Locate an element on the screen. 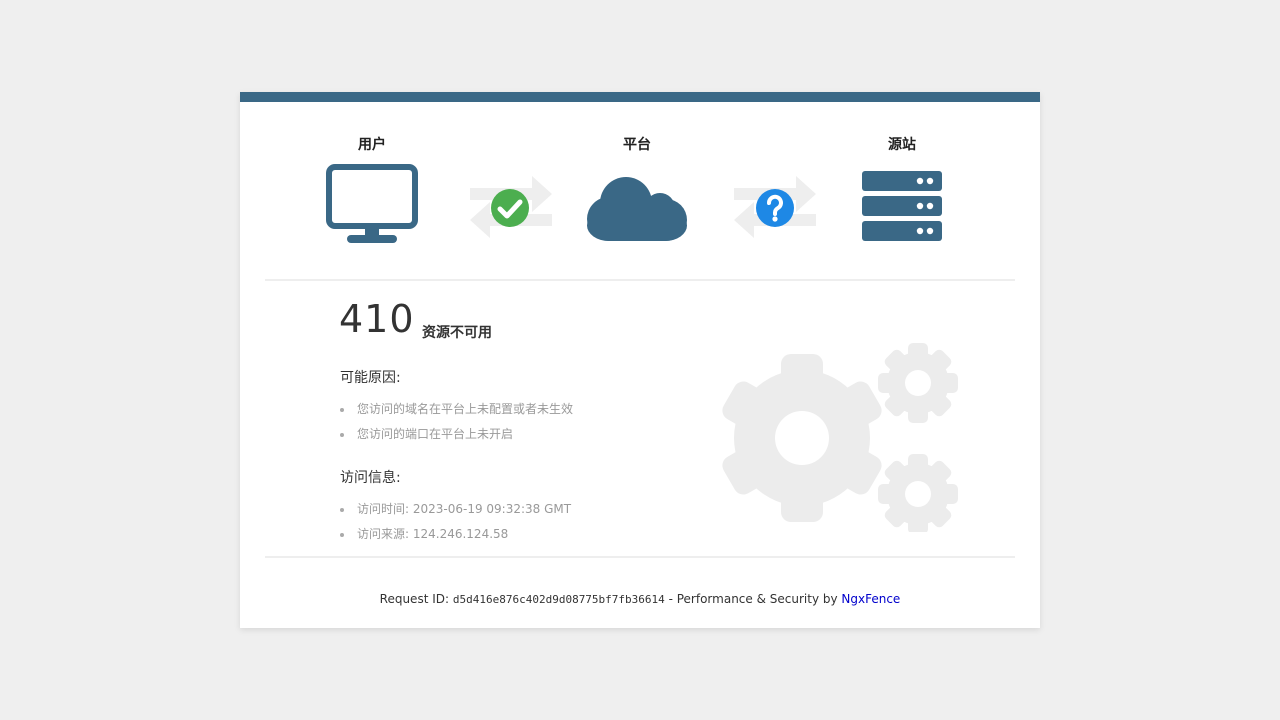 This screenshot has height=720, width=1280. node-user-label: 用户 is located at coordinates (372, 145).